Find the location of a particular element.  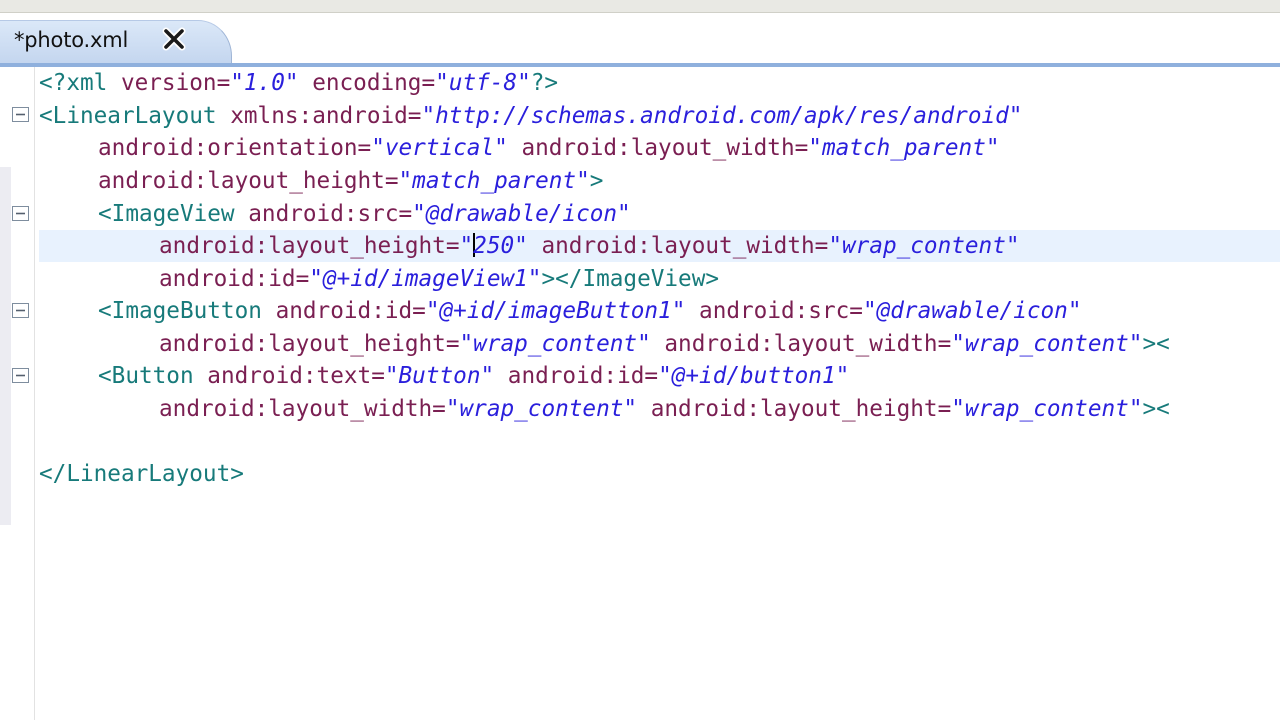

element-tag-close: > is located at coordinates (596, 181).